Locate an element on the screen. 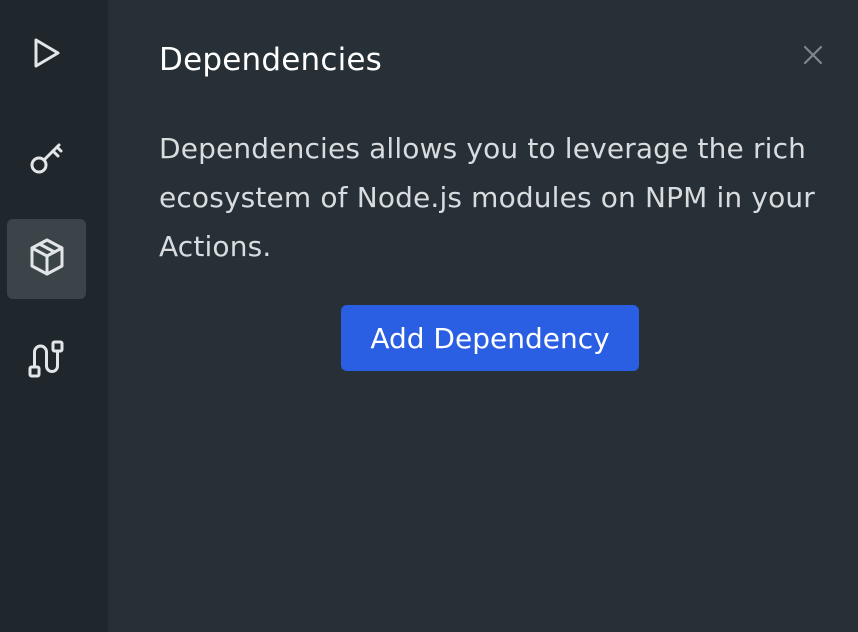 This screenshot has height=632, width=858. sidebar-item-secrets is located at coordinates (46, 159).